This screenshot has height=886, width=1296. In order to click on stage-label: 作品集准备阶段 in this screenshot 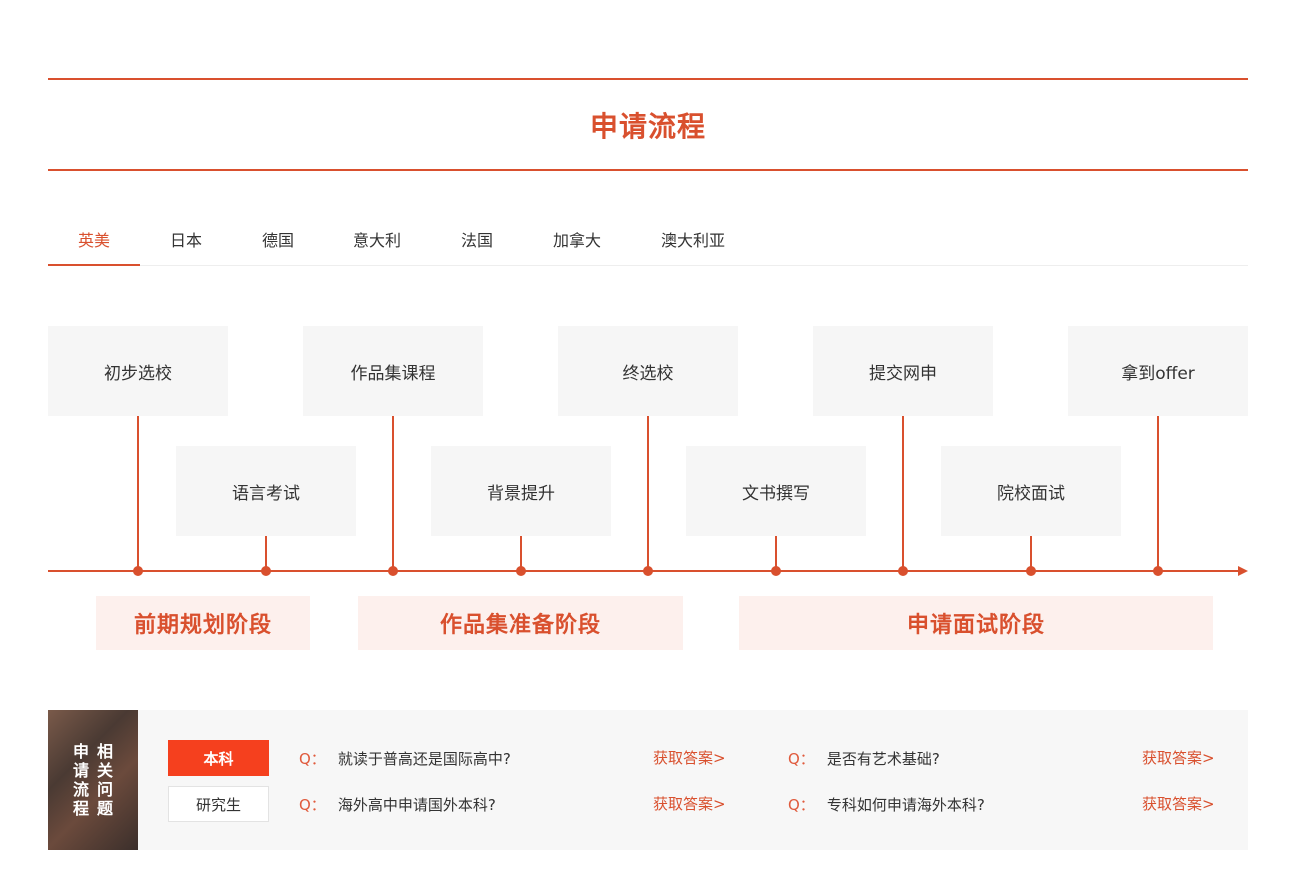, I will do `click(520, 623)`.